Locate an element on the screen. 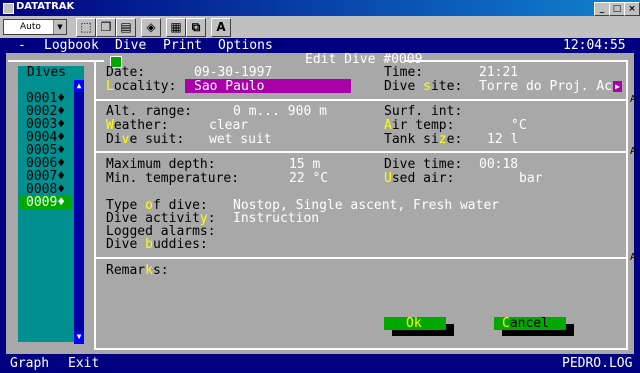 The image size is (640, 373). alt-range-label: Alt. range: is located at coordinates (149, 111).